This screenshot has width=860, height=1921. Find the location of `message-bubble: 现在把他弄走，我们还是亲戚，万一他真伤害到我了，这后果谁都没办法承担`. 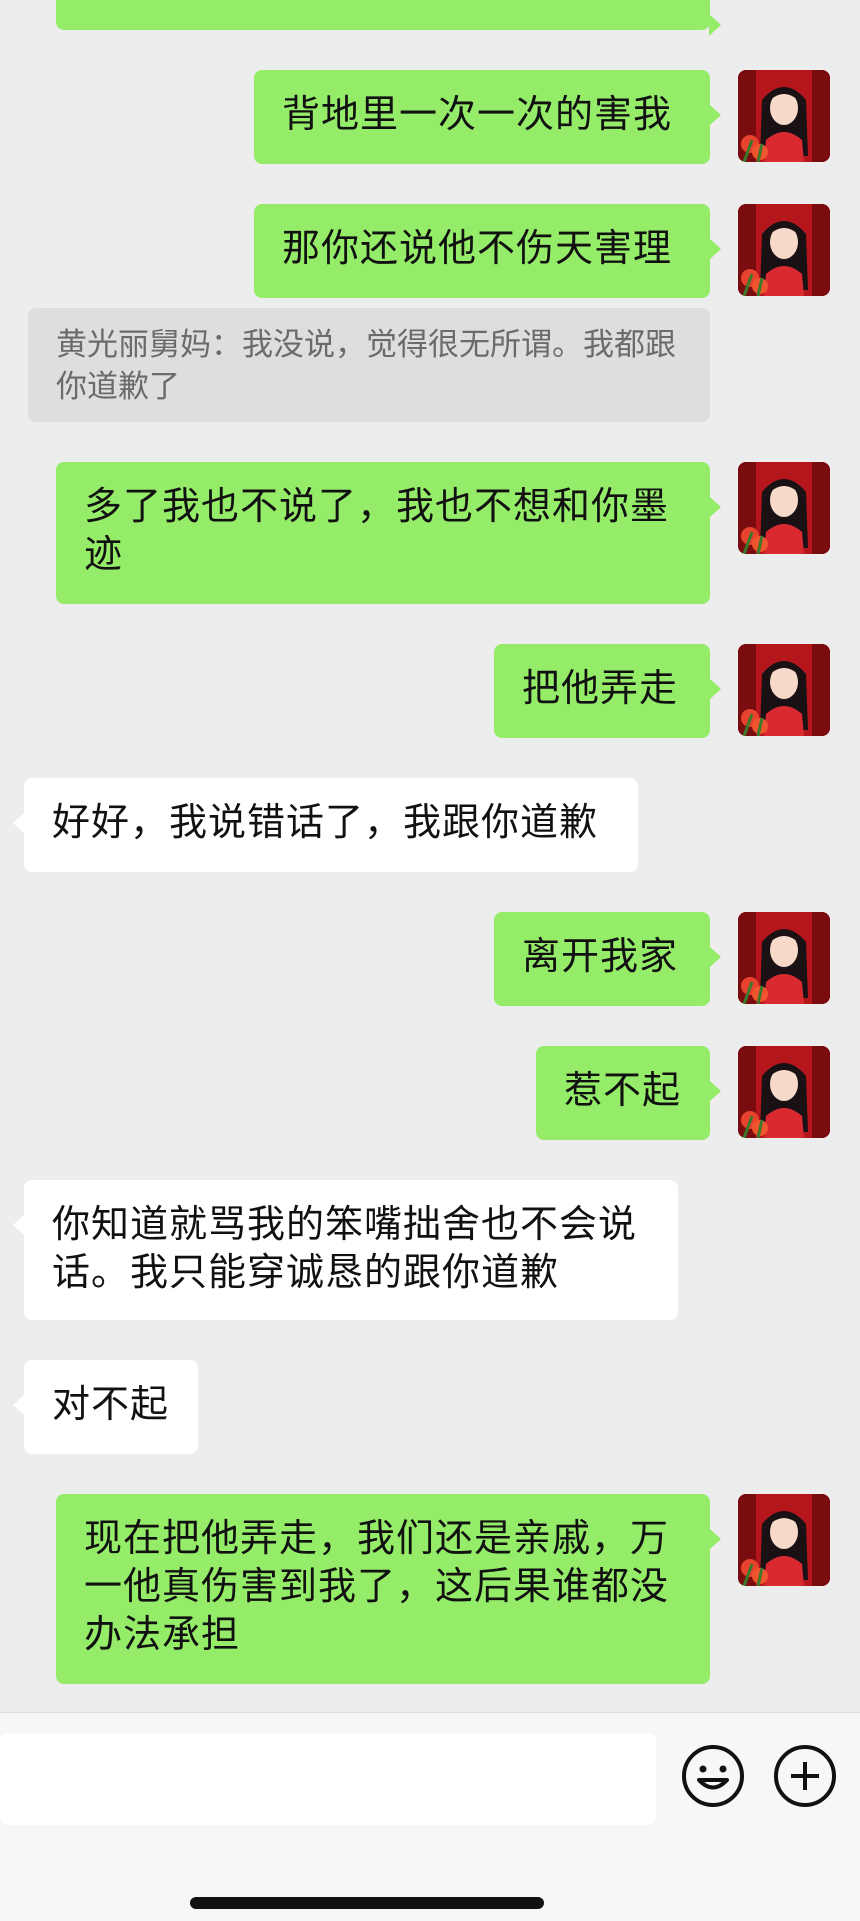

message-bubble: 现在把他弄走，我们还是亲戚，万一他真伤害到我了，这后果谁都没办法承担 is located at coordinates (388, 1589).